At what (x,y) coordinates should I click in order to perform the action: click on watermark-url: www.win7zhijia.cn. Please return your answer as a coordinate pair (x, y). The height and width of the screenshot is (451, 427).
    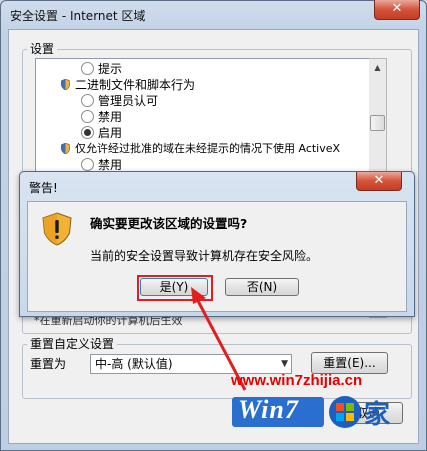
    Looking at the image, I should click on (297, 380).